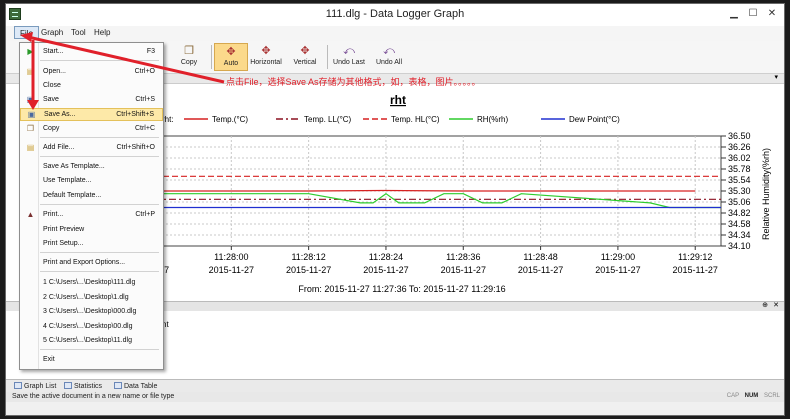 The height and width of the screenshot is (419, 790). I want to click on copy-button: ❐ Copy, so click(189, 57).